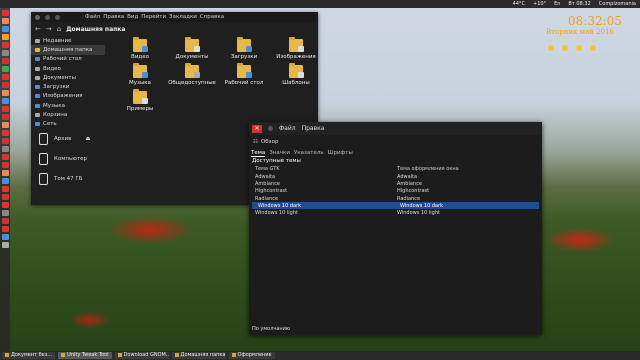 Image resolution: width=640 pixels, height=360 pixels. What do you see at coordinates (244, 74) in the screenshot?
I see `folder-item: Рабочий стол` at bounding box center [244, 74].